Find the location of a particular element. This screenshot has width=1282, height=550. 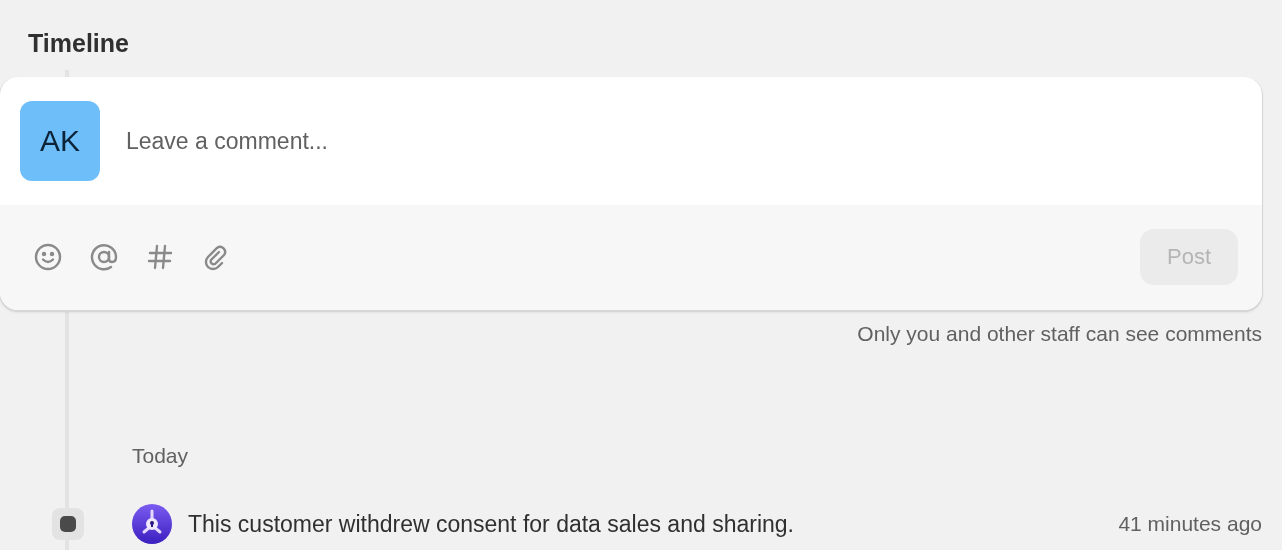

hashtag-icon is located at coordinates (160, 257).